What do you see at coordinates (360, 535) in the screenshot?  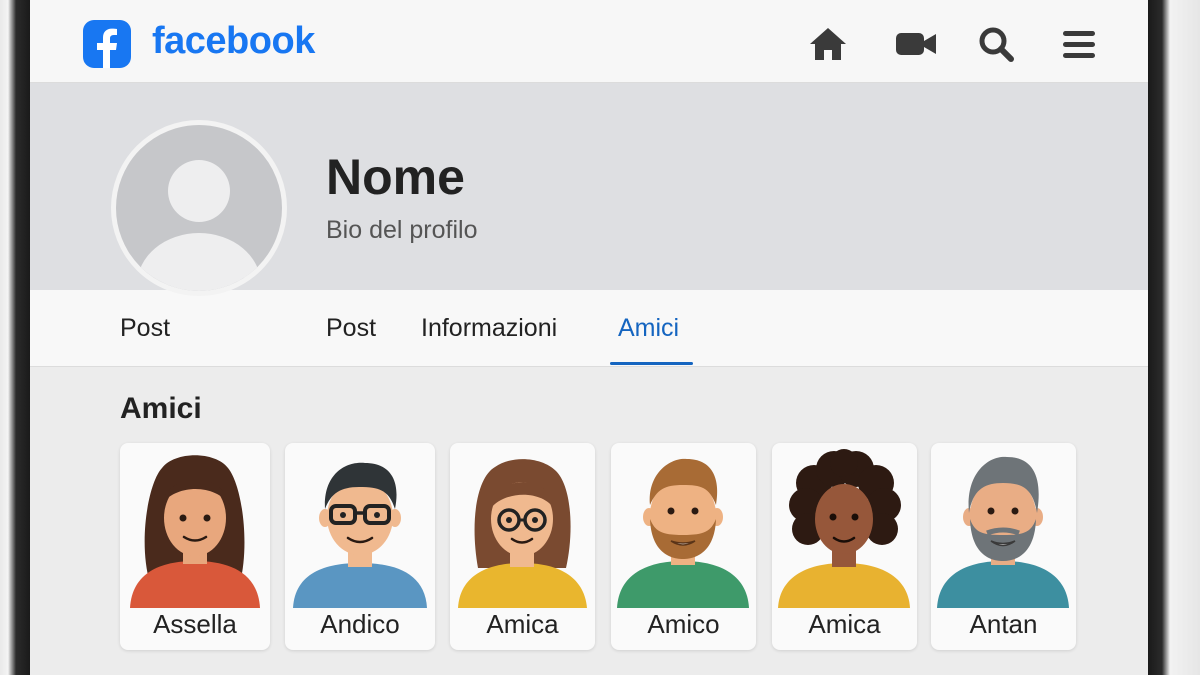 I see `friend-avatar-man-glasses` at bounding box center [360, 535].